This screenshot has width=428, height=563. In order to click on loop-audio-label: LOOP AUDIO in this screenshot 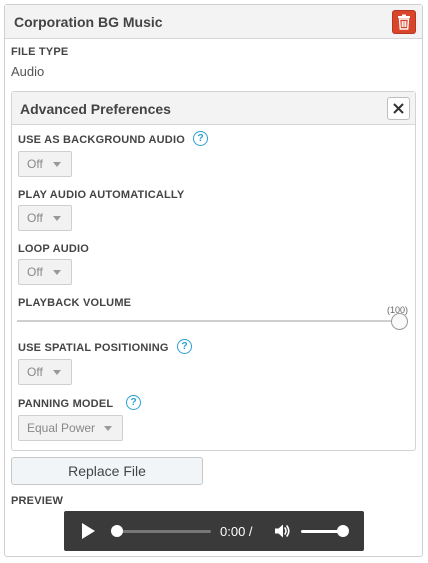, I will do `click(54, 249)`.